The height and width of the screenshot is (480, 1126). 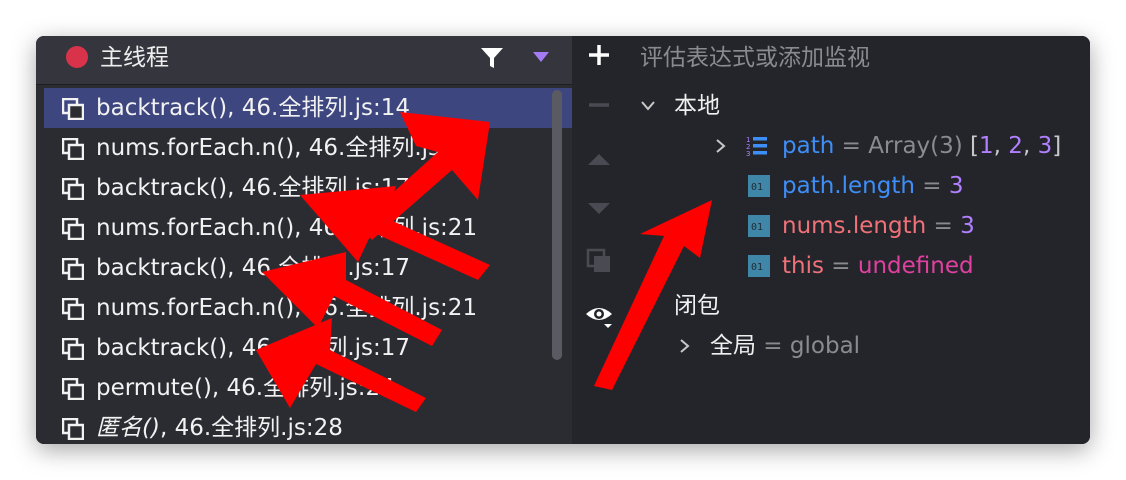 What do you see at coordinates (599, 261) in the screenshot?
I see `duplicate-icon` at bounding box center [599, 261].